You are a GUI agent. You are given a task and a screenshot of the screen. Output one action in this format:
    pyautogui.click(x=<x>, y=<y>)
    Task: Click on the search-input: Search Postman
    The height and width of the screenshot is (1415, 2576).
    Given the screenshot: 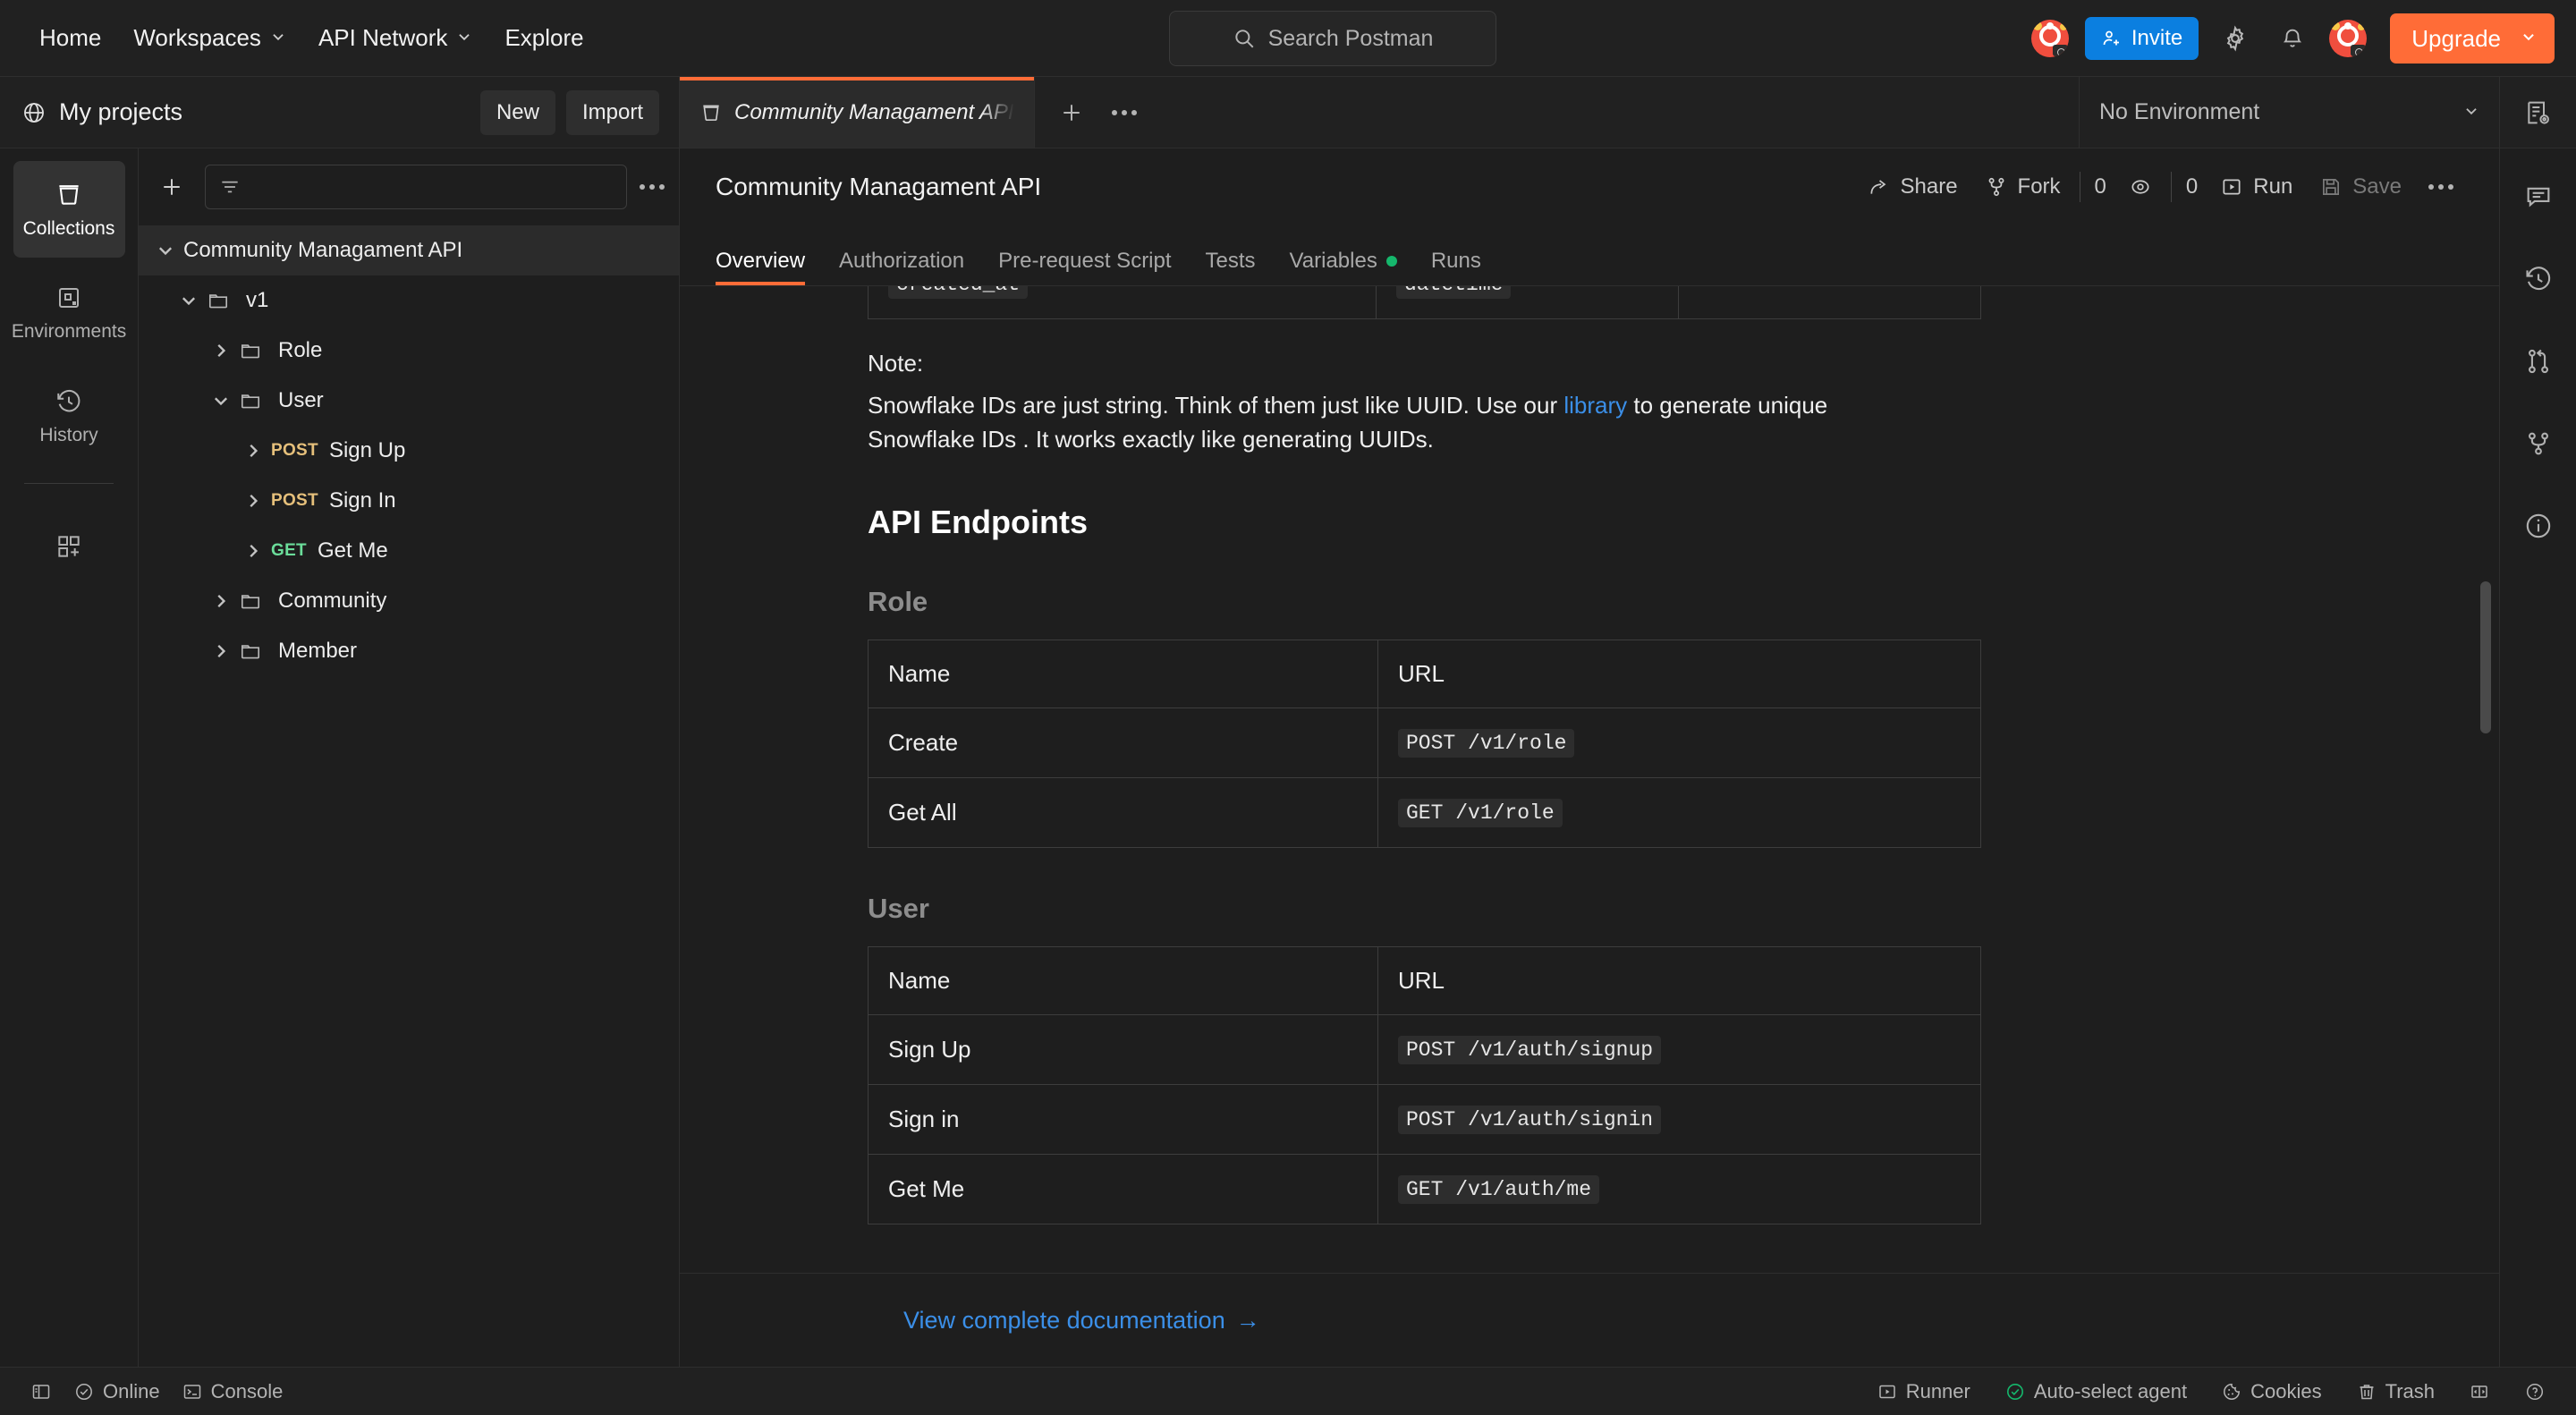 What is the action you would take?
    pyautogui.click(x=1332, y=39)
    